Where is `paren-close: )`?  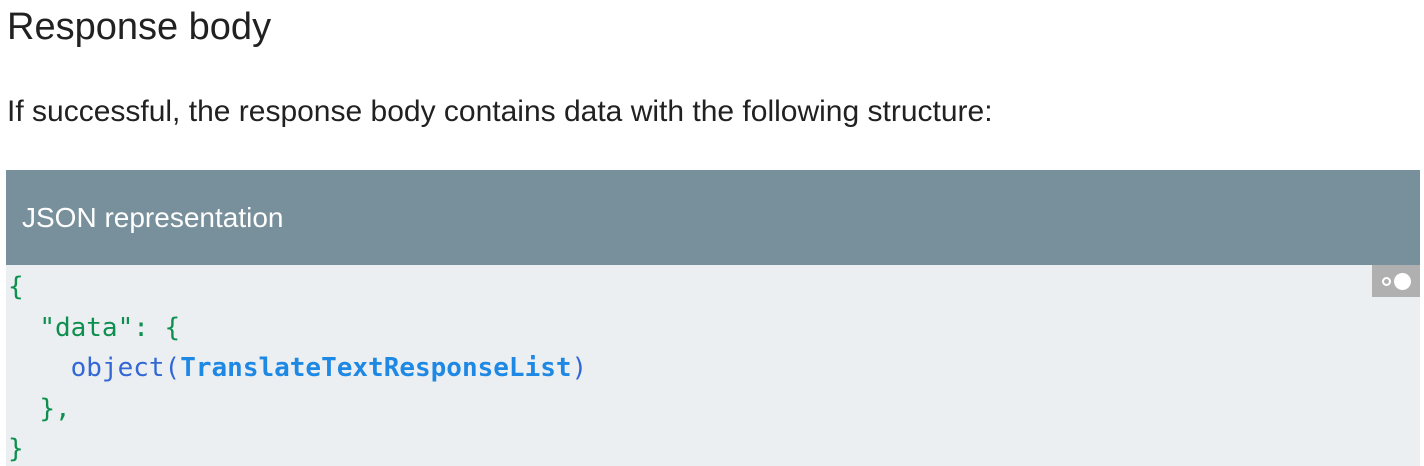 paren-close: ) is located at coordinates (579, 368).